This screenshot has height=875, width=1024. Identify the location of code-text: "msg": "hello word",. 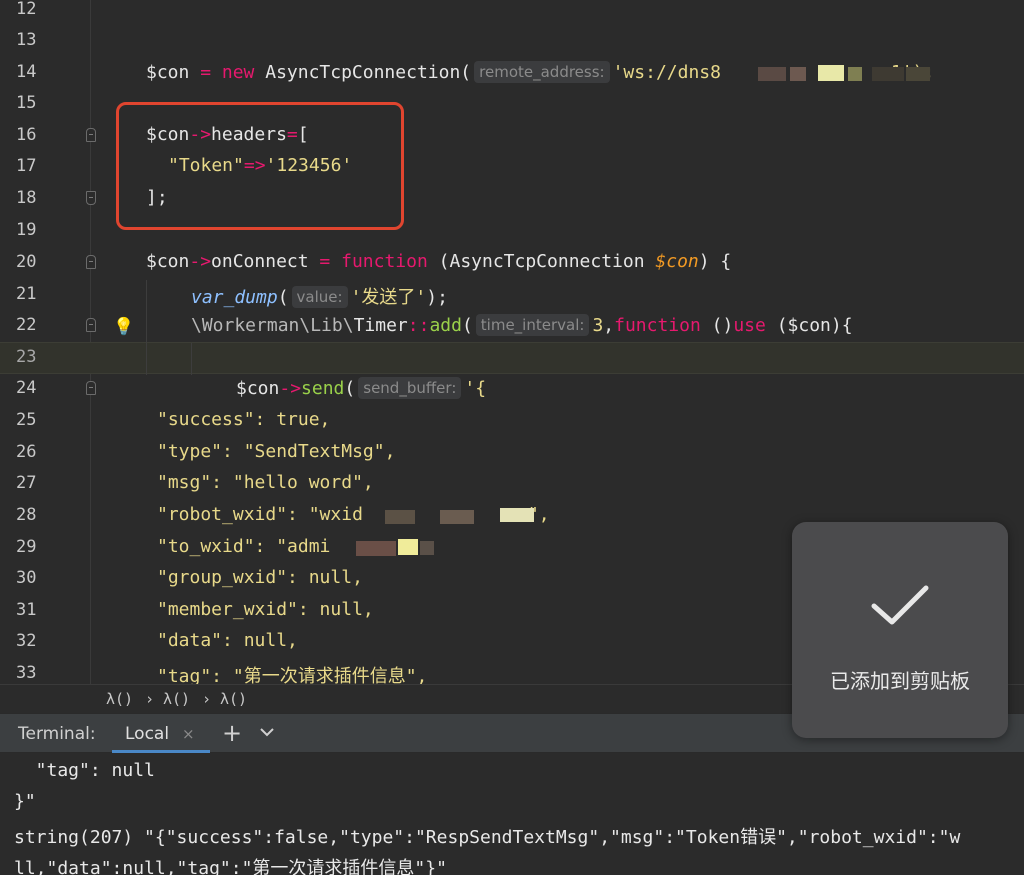
(265, 482).